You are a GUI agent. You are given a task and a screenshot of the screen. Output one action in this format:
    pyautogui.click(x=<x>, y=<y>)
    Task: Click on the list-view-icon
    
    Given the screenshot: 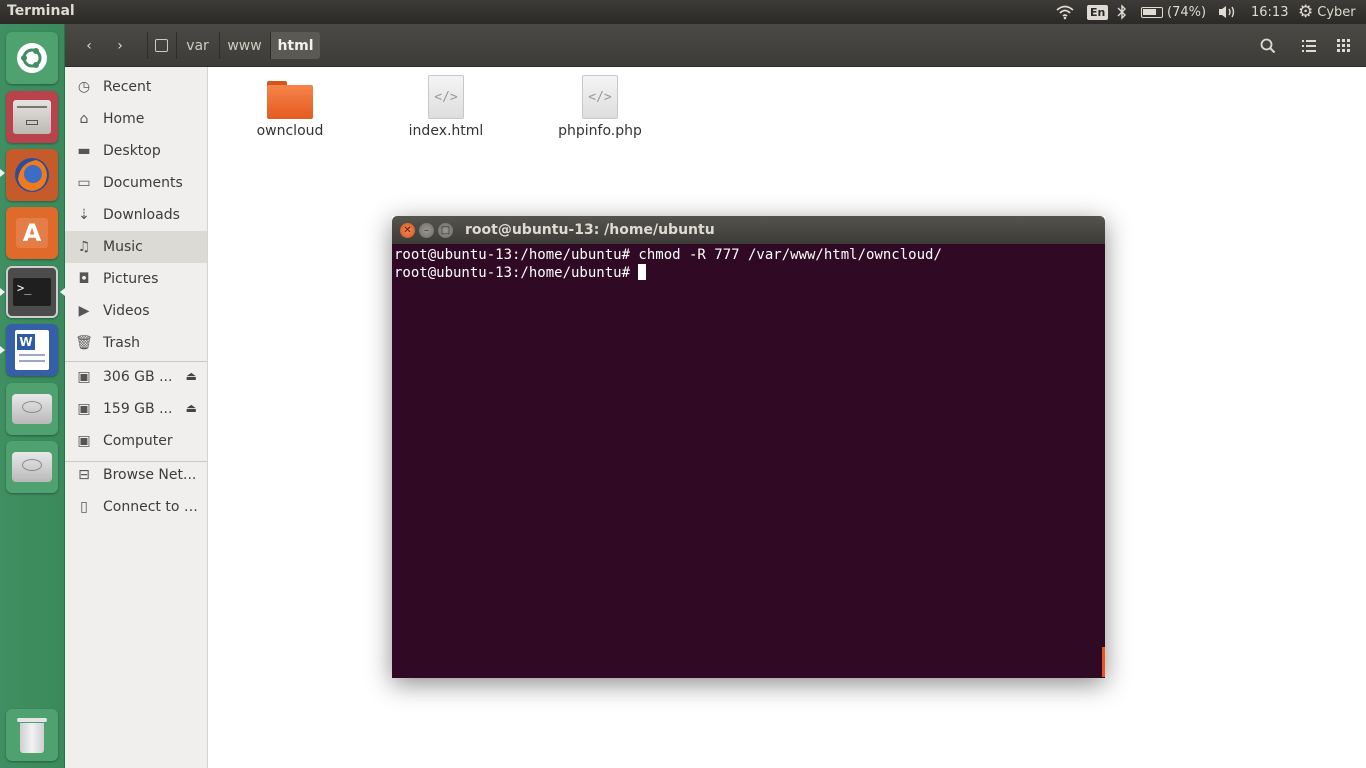 What is the action you would take?
    pyautogui.click(x=1309, y=45)
    